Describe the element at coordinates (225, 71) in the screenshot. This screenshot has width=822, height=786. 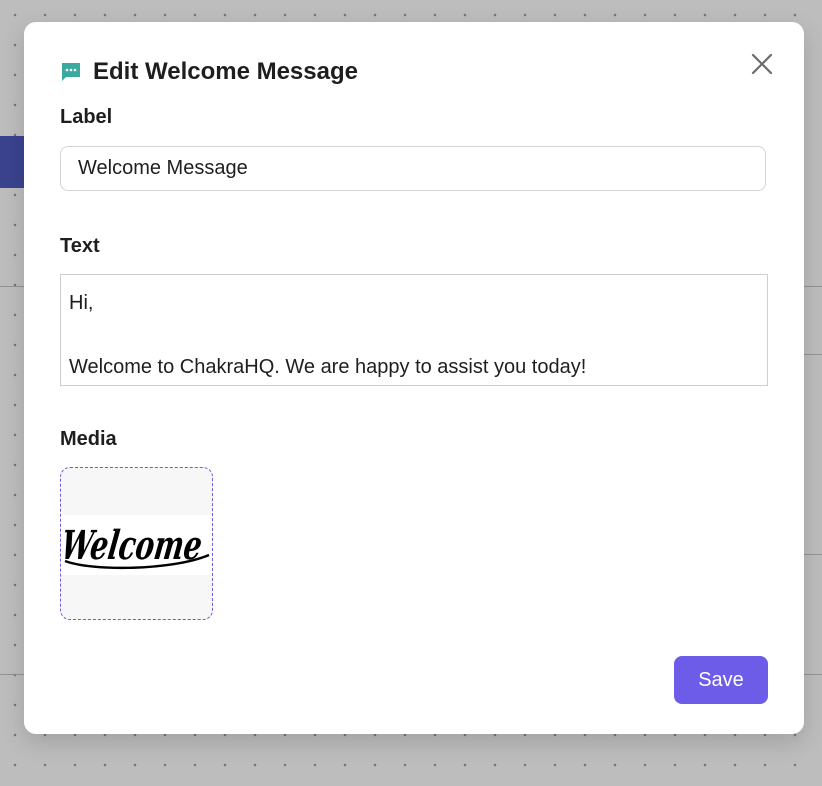
I see `modal-title: Edit Welcome Message` at that location.